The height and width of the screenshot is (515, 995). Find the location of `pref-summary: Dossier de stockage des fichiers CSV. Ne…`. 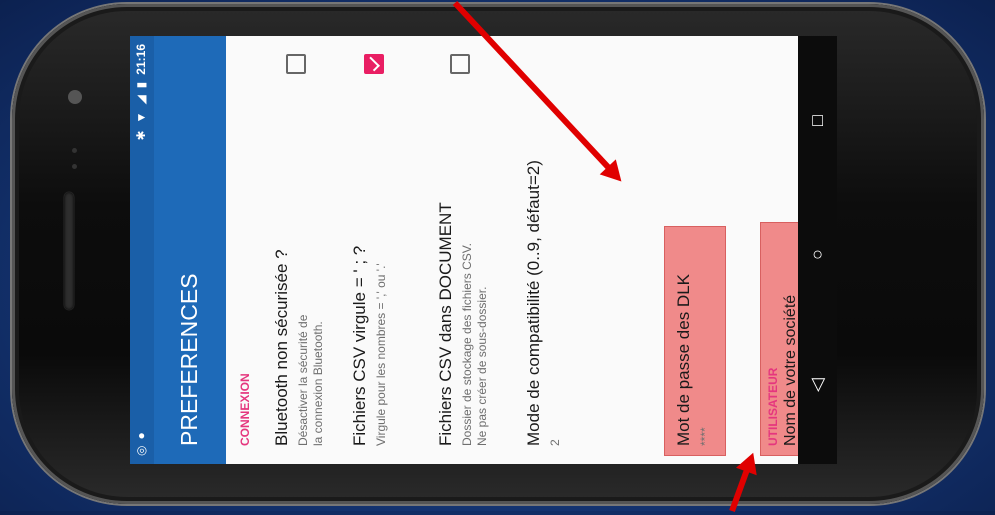

pref-summary: Dossier de stockage des fichiers CSV. Ne… is located at coordinates (475, 344).